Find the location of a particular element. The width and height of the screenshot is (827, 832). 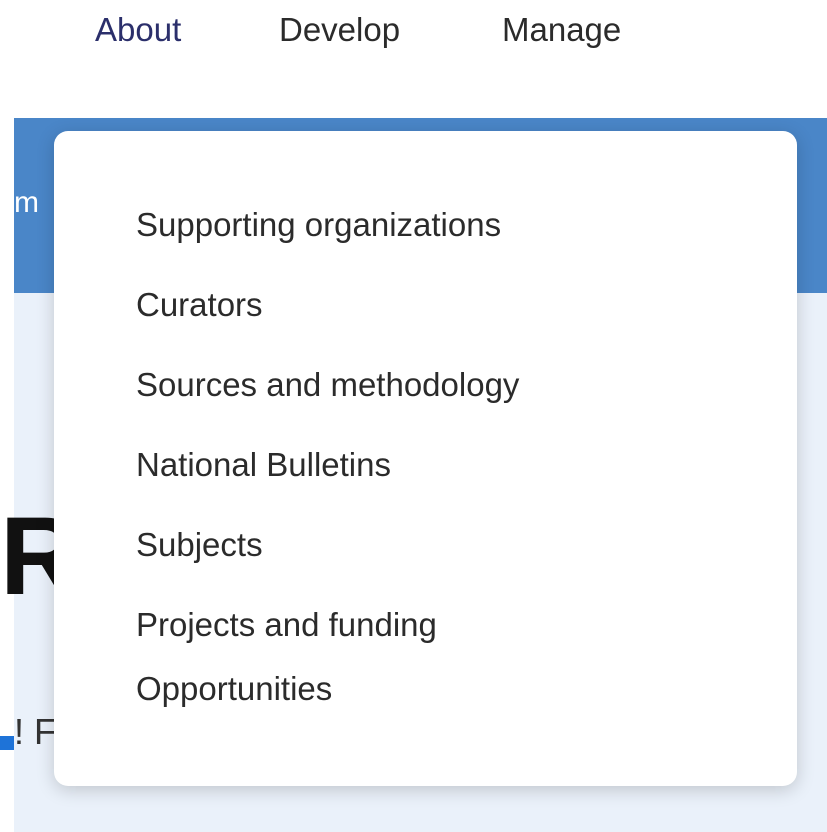

menu-item-projects-and-funding: Projects and funding is located at coordinates (286, 625).